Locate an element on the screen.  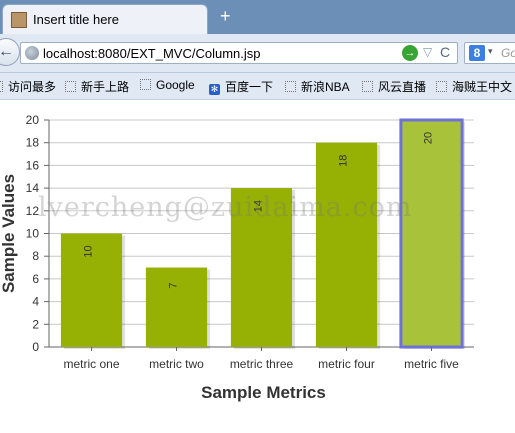
bookmark-item: 访问最多 is located at coordinates (28, 86).